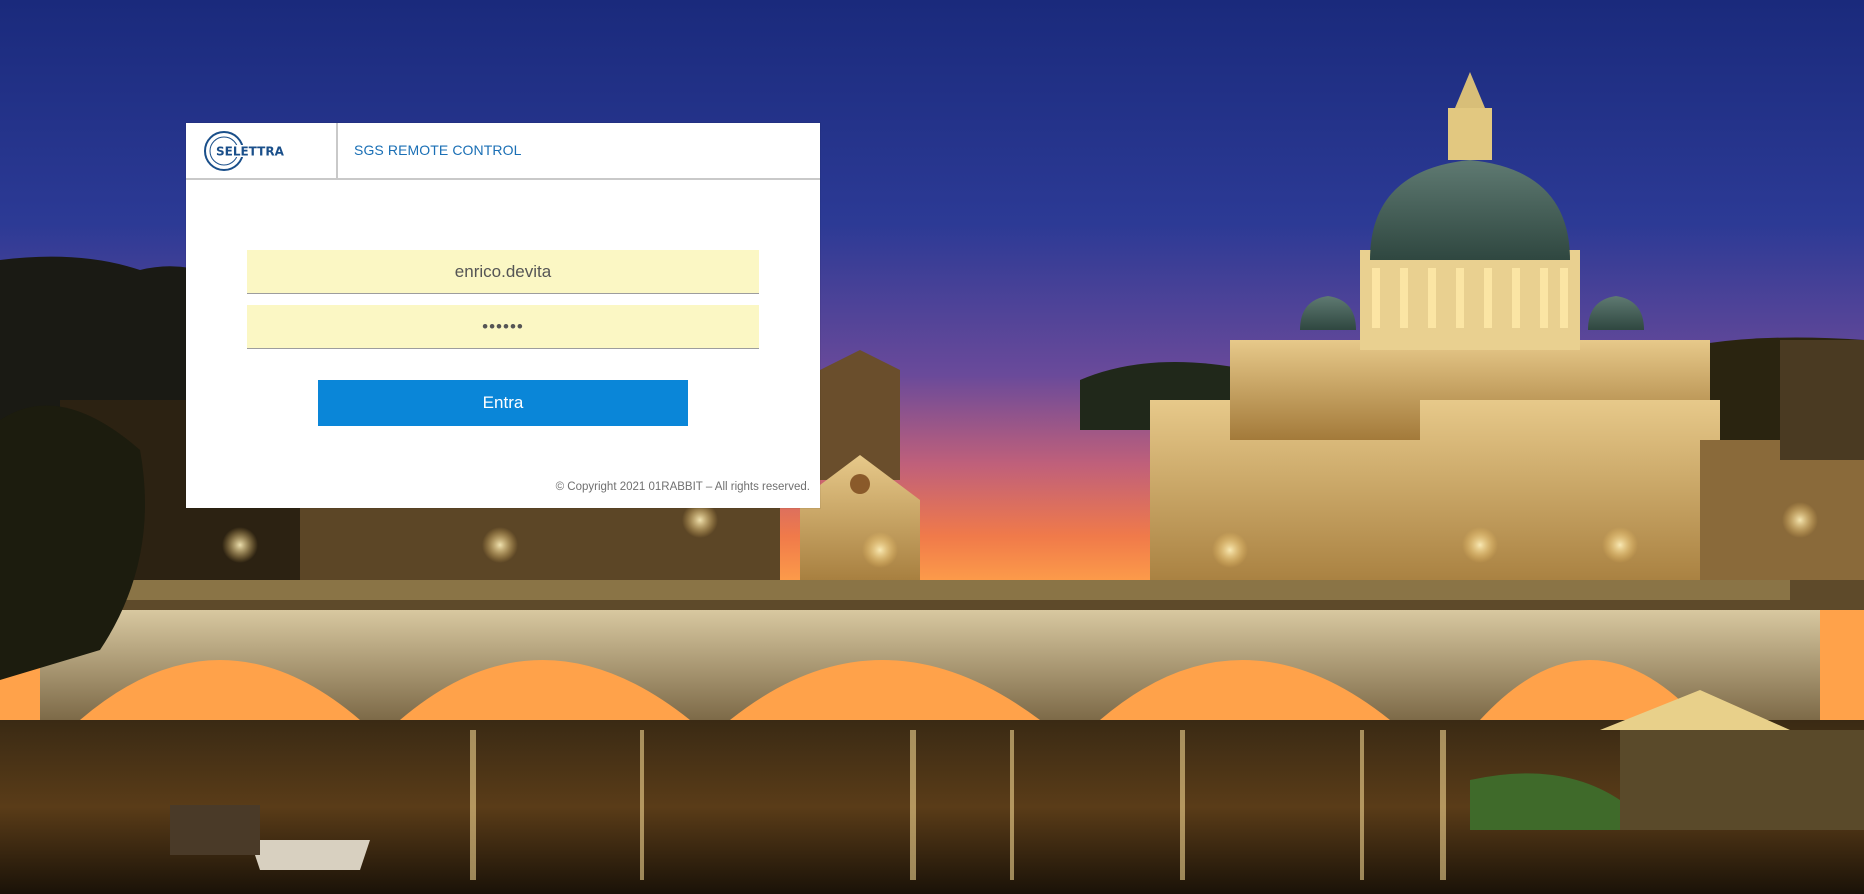 The width and height of the screenshot is (1864, 894). I want to click on selettra-logo-icon: SELETTRA, so click(255, 151).